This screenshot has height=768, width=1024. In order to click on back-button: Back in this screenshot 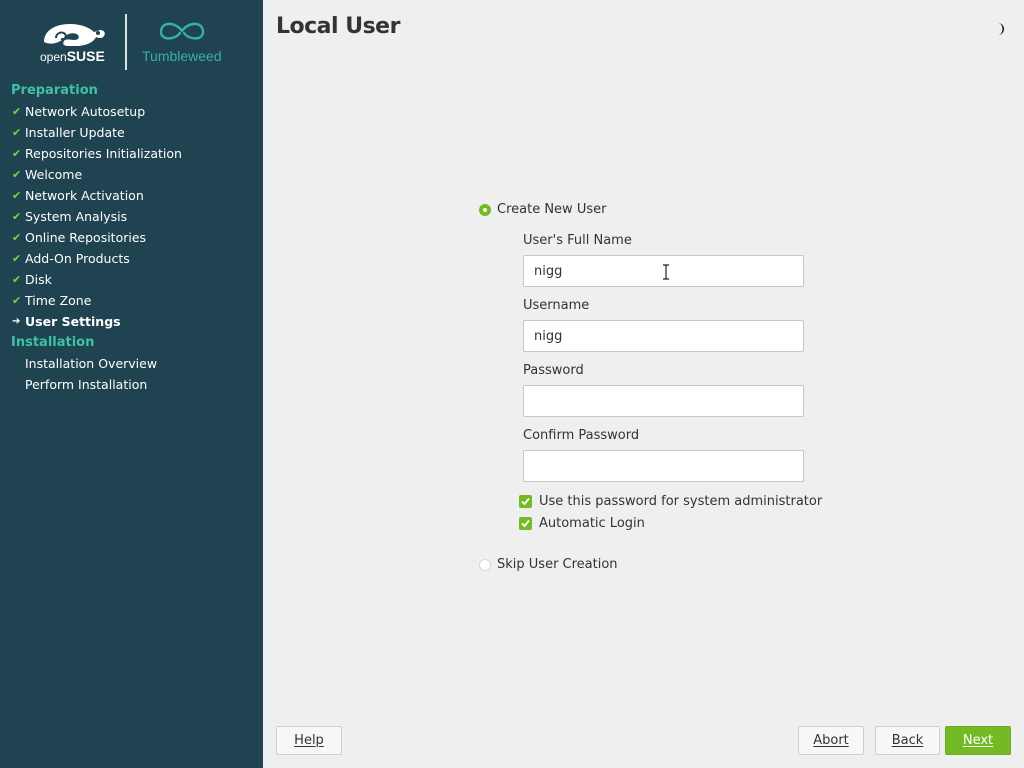, I will do `click(907, 740)`.